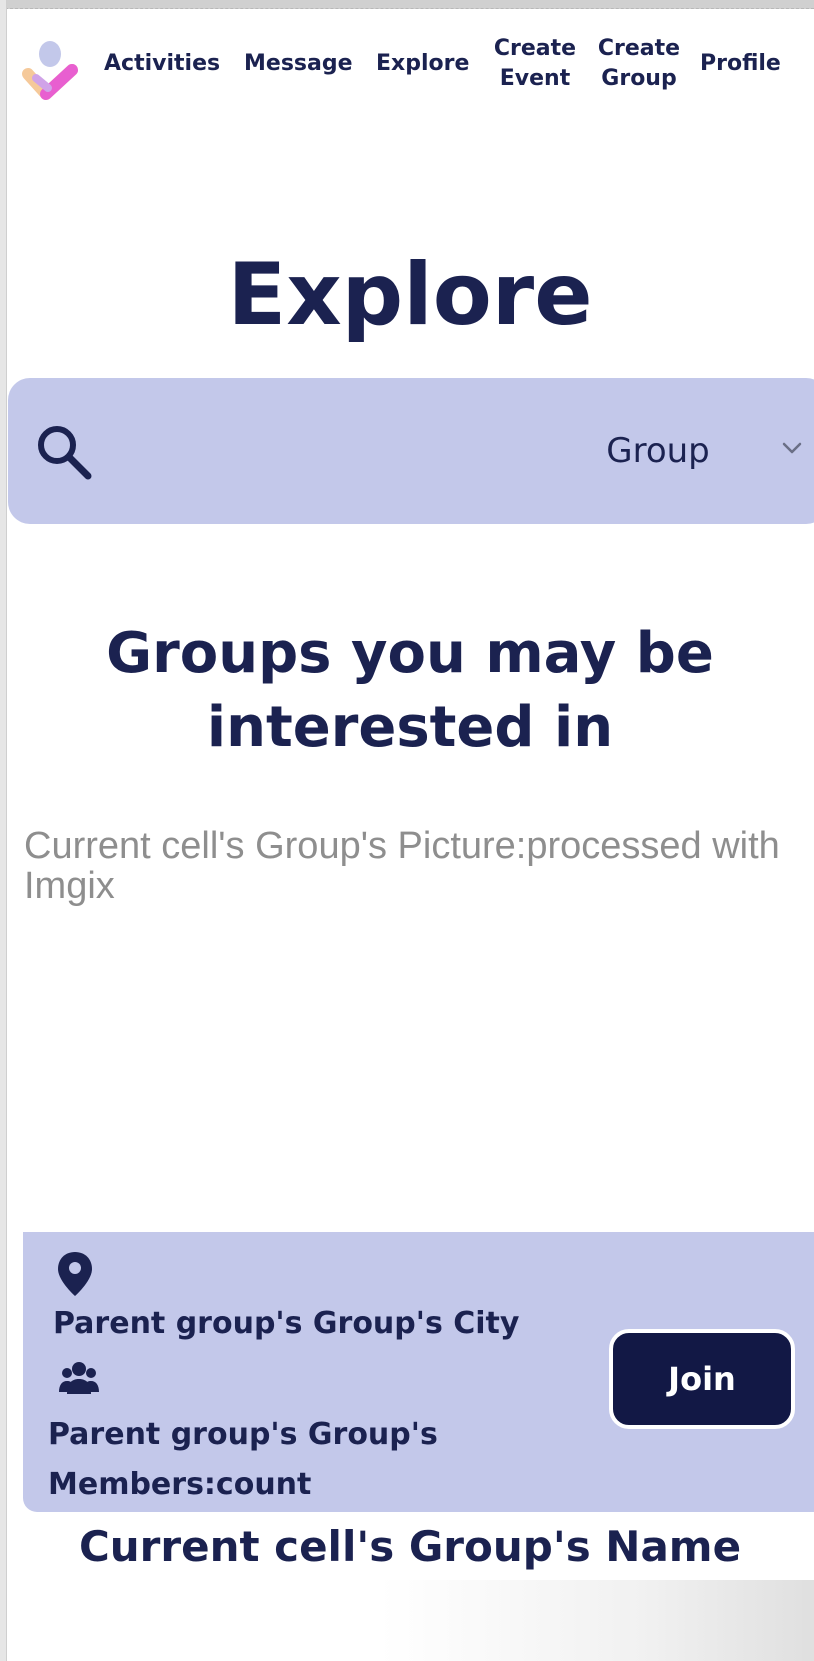  Describe the element at coordinates (535, 78) in the screenshot. I see `nav-create-event-line2: Event` at that location.